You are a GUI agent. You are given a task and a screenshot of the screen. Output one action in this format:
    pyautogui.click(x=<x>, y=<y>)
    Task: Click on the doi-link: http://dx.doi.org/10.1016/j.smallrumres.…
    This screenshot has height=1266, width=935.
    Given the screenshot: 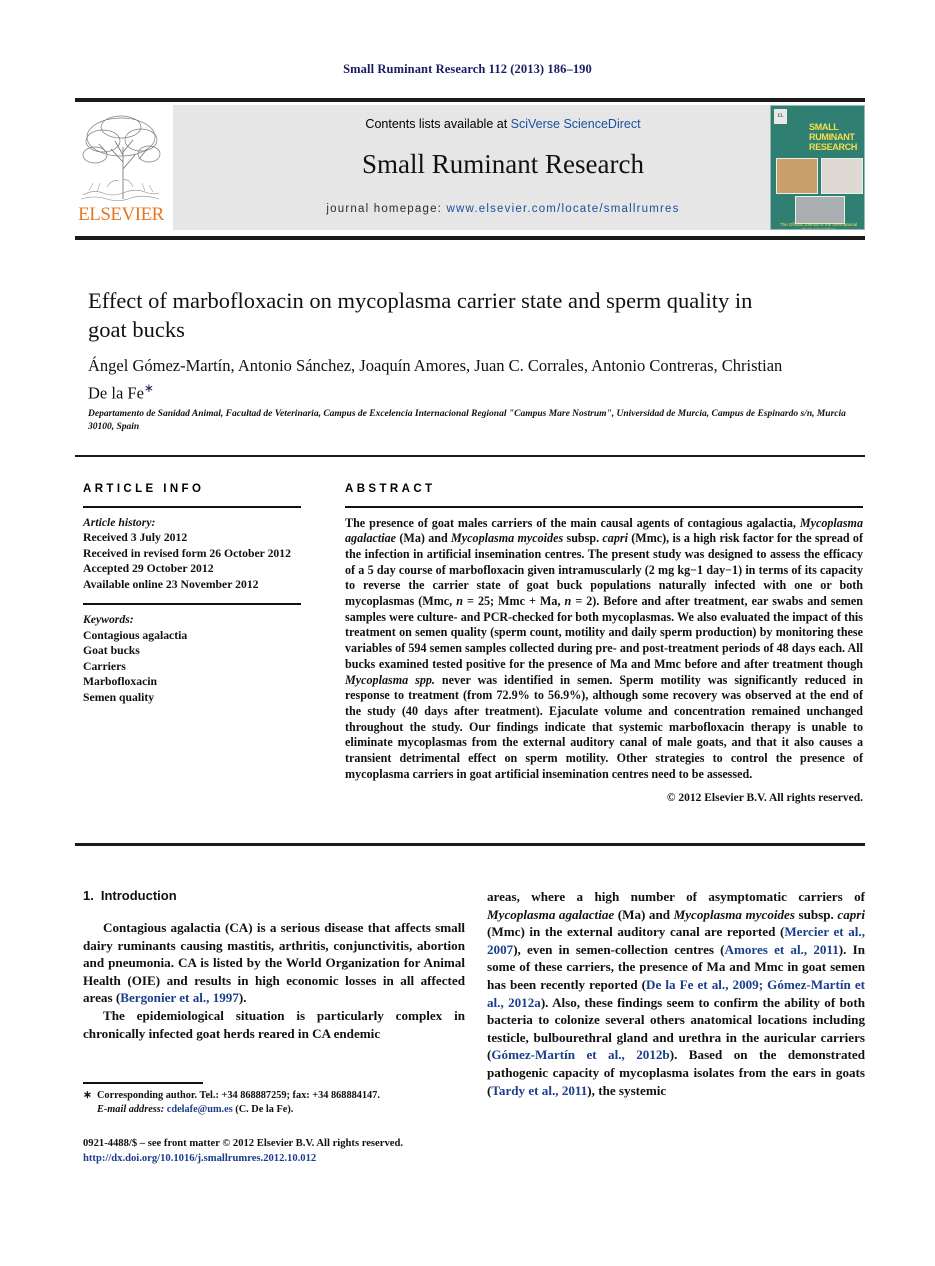 What is the action you would take?
    pyautogui.click(x=293, y=1158)
    